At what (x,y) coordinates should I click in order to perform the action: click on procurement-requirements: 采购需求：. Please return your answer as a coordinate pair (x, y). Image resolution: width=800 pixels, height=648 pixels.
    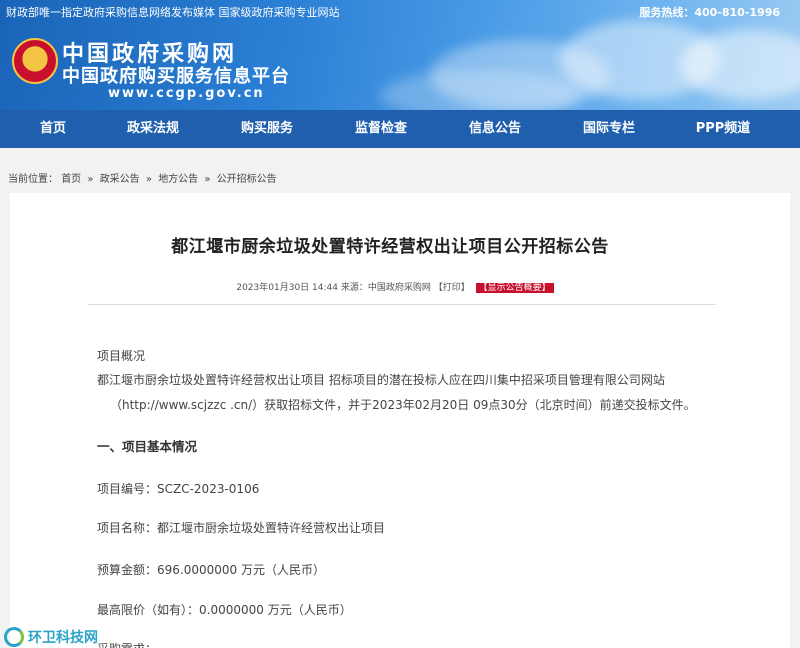
    Looking at the image, I should click on (127, 644).